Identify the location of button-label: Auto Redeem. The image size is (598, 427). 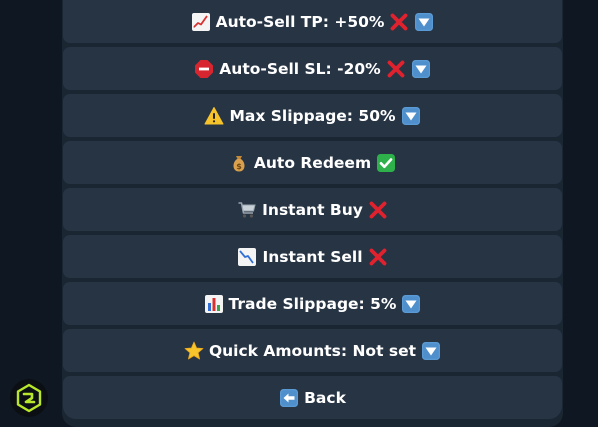
(312, 162).